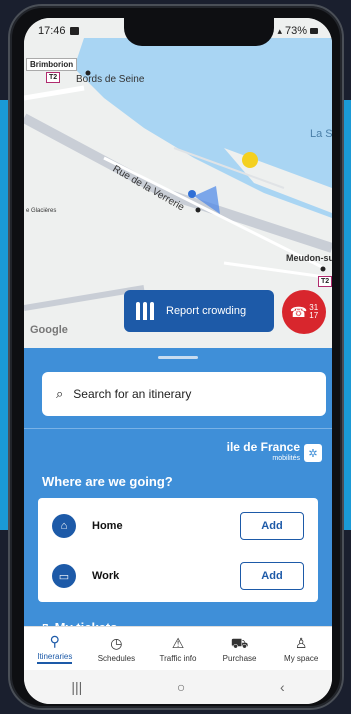 The image size is (351, 714). I want to click on brand-subtitle: mobilités, so click(286, 458).